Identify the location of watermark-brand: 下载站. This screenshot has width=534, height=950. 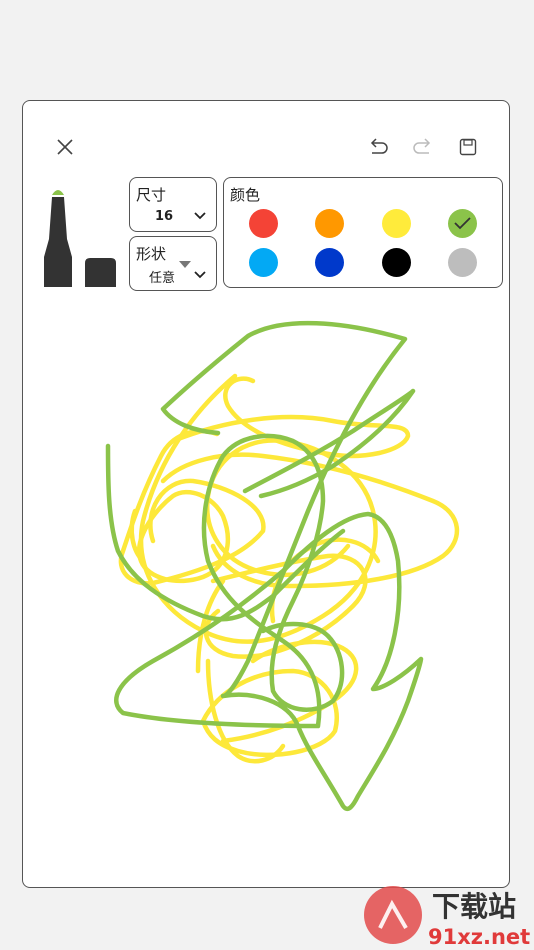
(474, 906).